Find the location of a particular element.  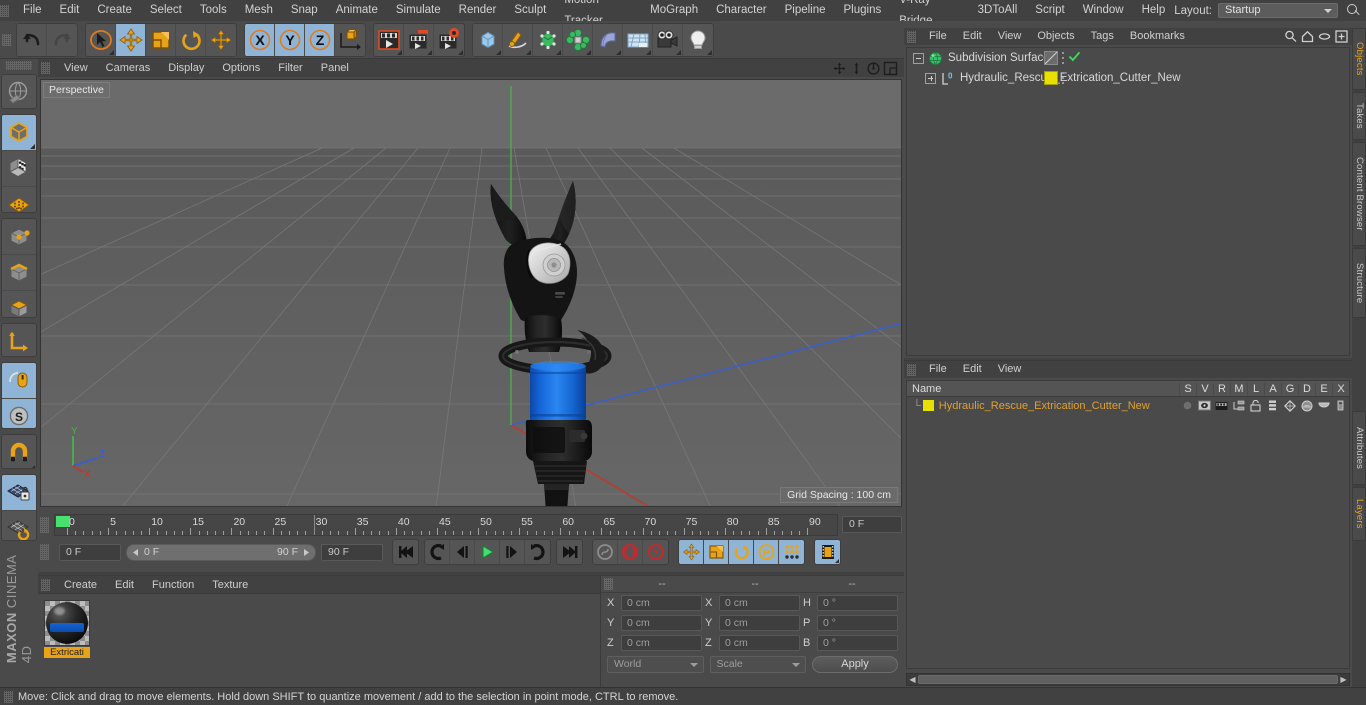

lock-z-axis: Z is located at coordinates (320, 39).